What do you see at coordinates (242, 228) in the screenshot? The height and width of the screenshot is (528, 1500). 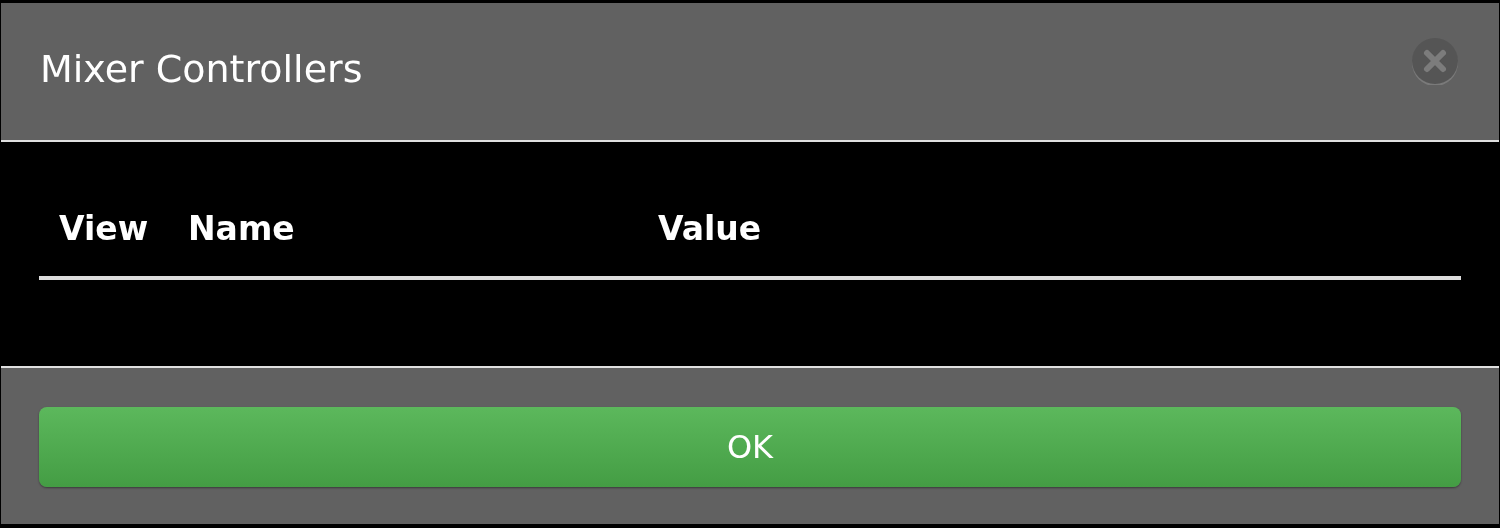 I see `column-header: Name` at bounding box center [242, 228].